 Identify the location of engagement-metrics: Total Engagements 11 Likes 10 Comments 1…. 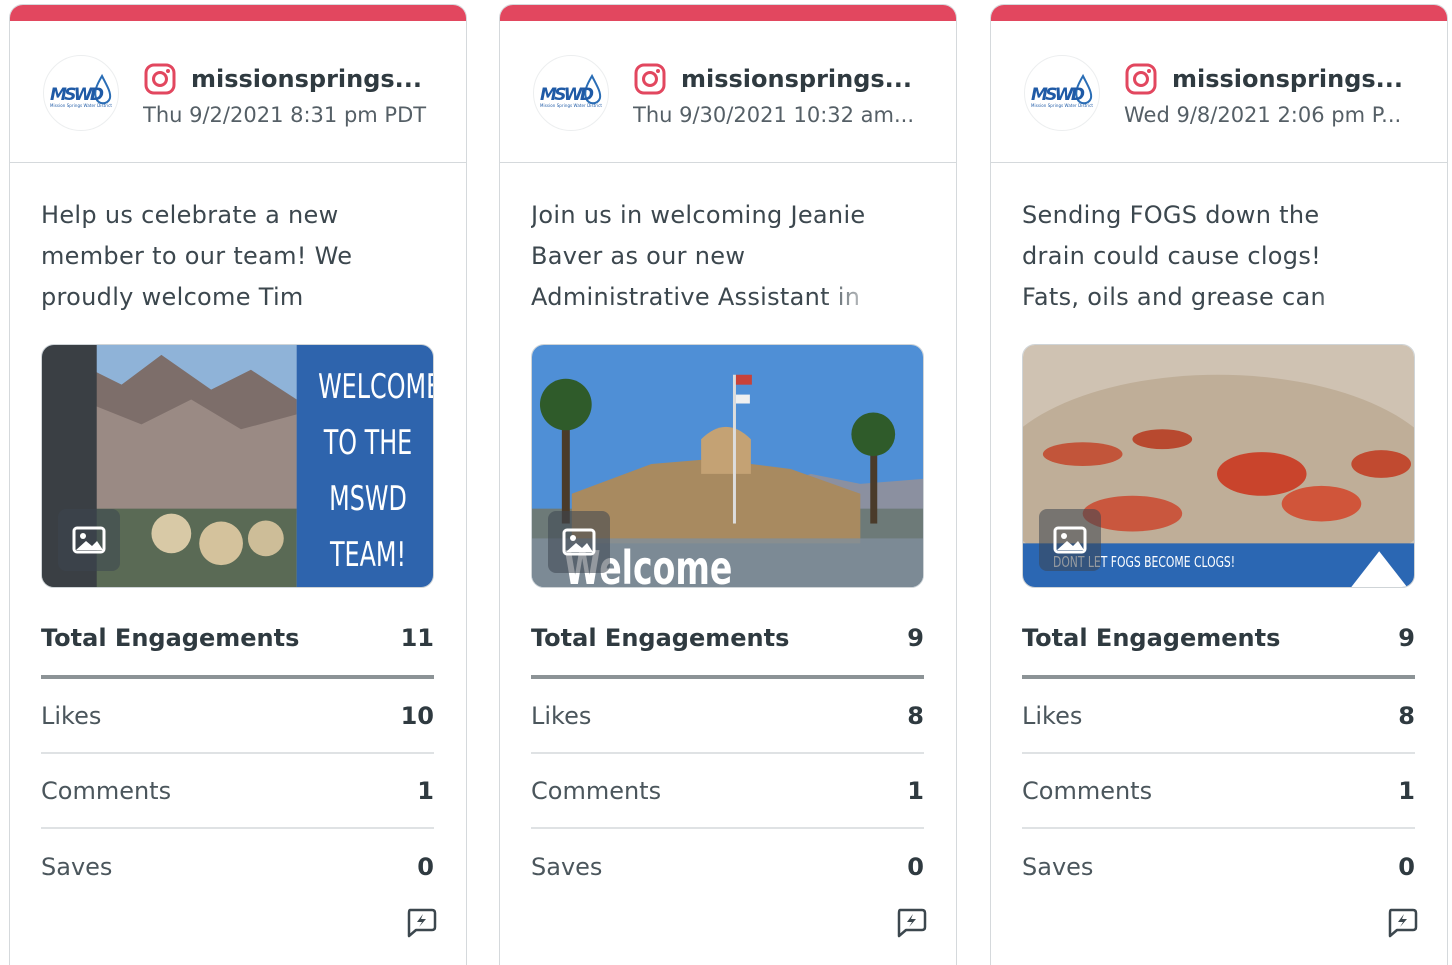
(237, 752).